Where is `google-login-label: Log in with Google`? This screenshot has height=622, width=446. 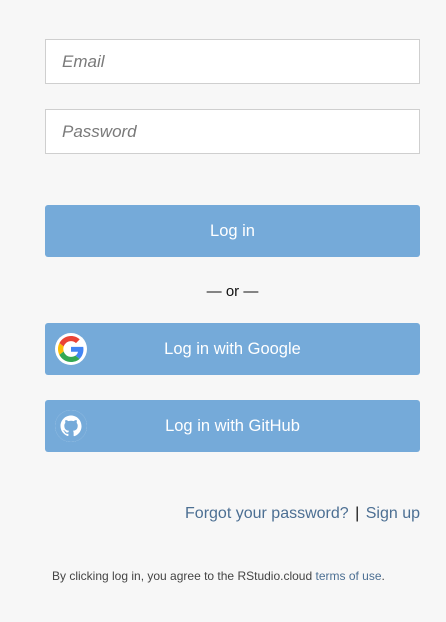
google-login-label: Log in with Google is located at coordinates (232, 348).